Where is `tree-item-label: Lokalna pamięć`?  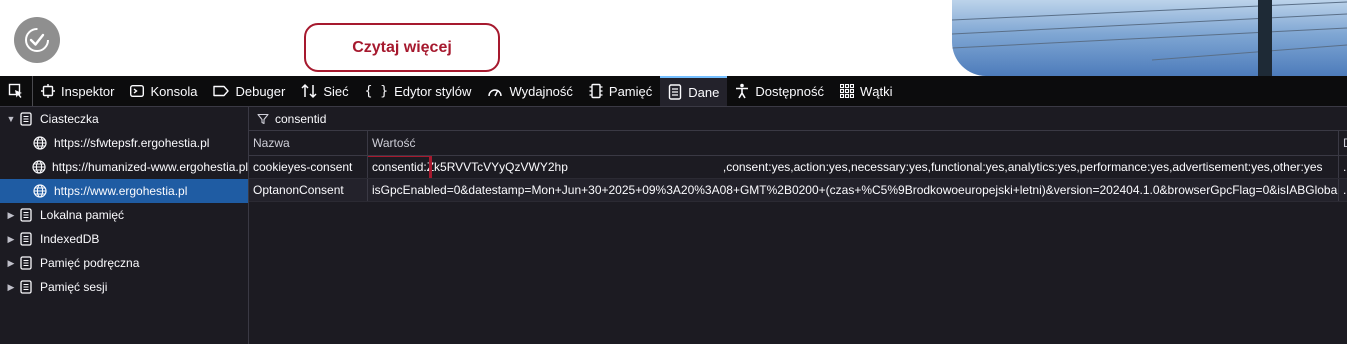
tree-item-label: Lokalna pamięć is located at coordinates (82, 215).